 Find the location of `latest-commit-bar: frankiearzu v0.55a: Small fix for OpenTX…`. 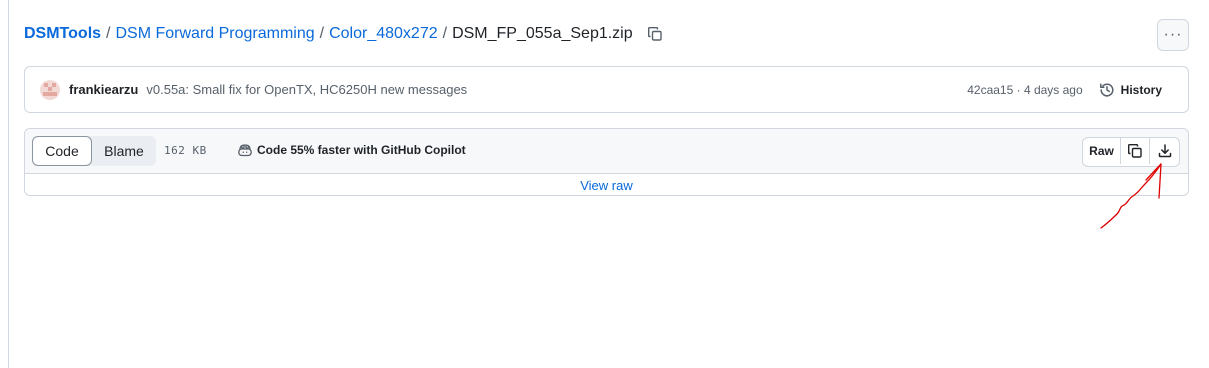

latest-commit-bar: frankiearzu v0.55a: Small fix for OpenTX… is located at coordinates (606, 89).